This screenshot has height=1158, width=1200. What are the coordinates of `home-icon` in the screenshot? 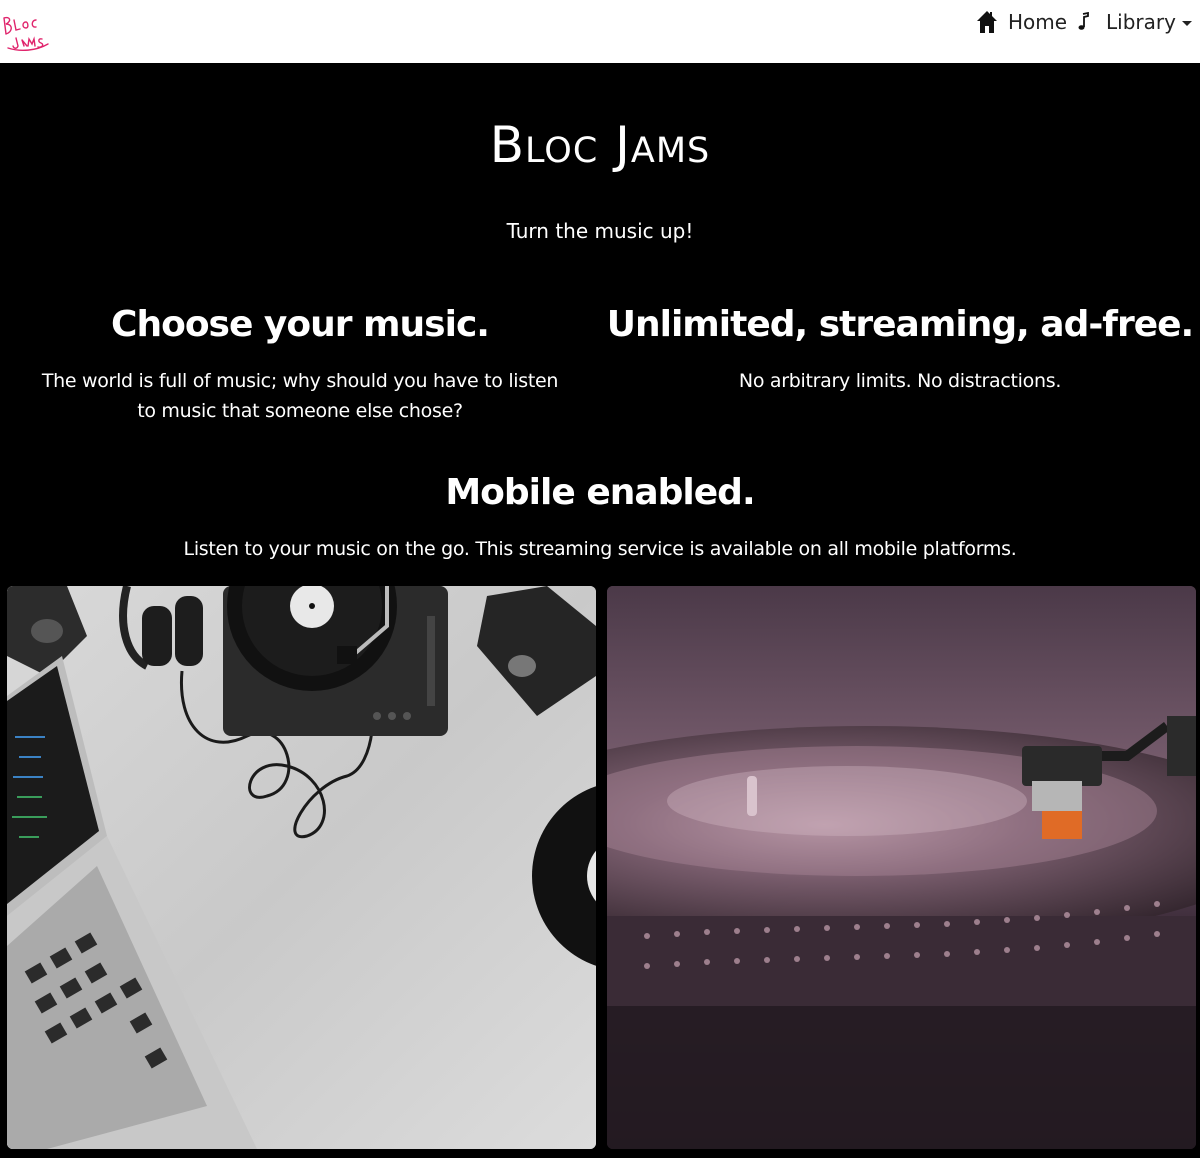 It's located at (987, 22).